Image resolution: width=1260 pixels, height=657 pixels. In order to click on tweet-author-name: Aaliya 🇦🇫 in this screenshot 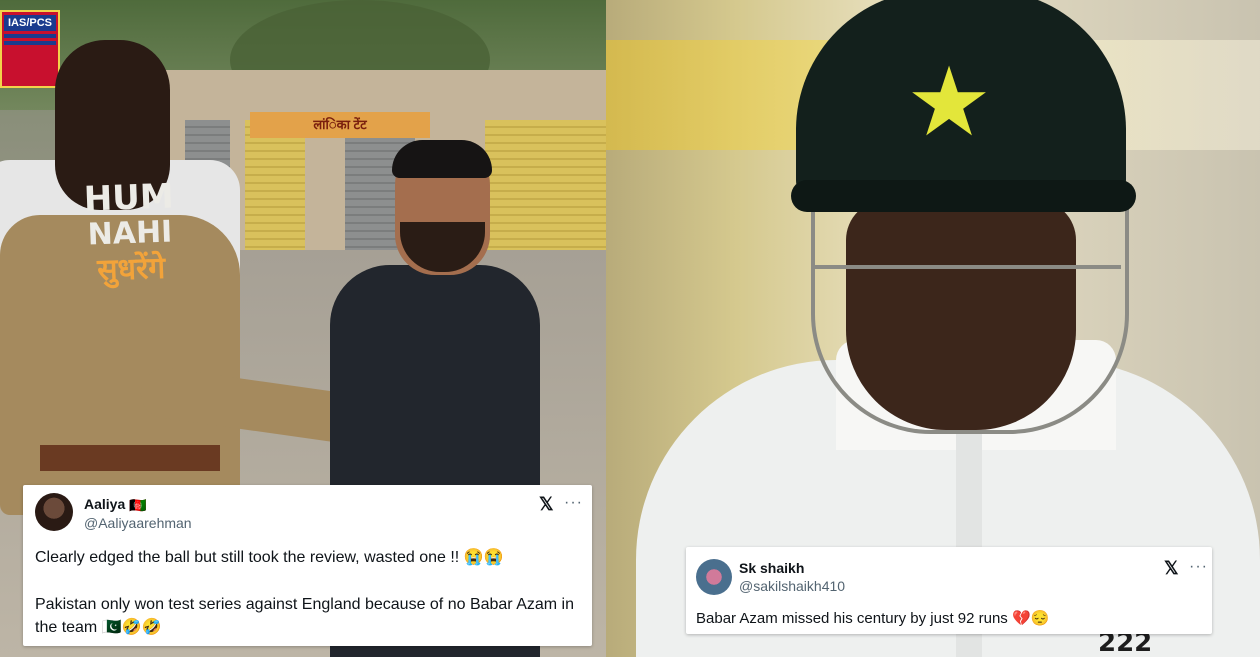, I will do `click(115, 505)`.